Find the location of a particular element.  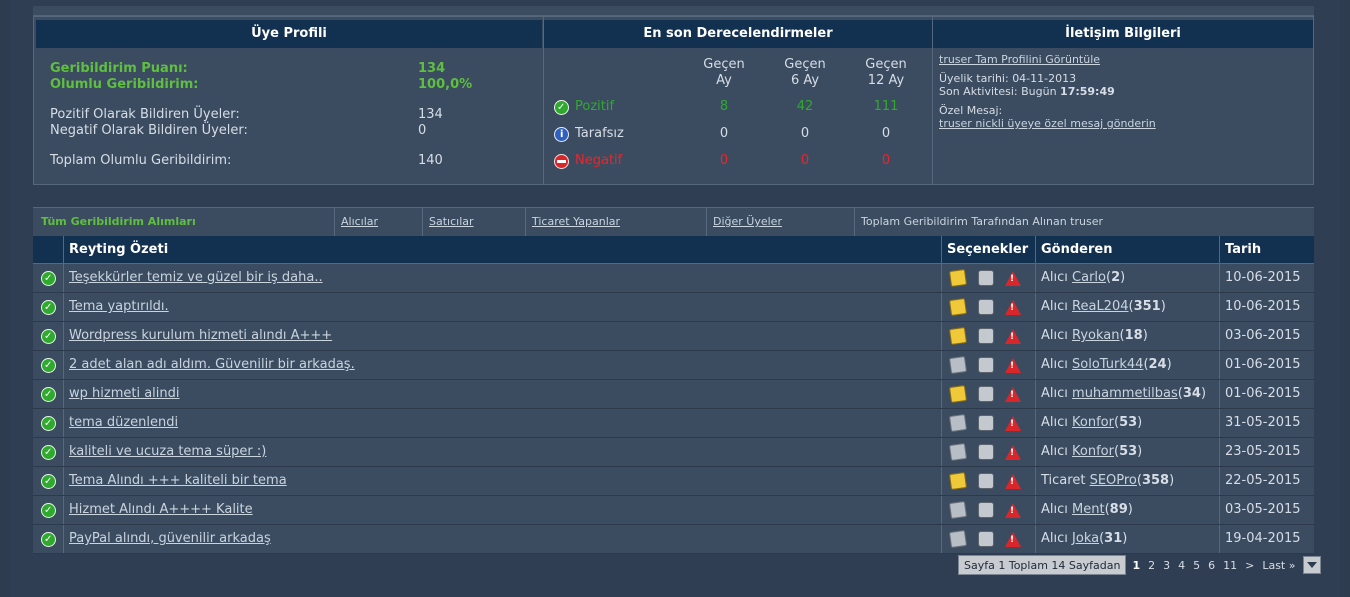

date-cell: 22-05-2015 is located at coordinates (1266, 481).